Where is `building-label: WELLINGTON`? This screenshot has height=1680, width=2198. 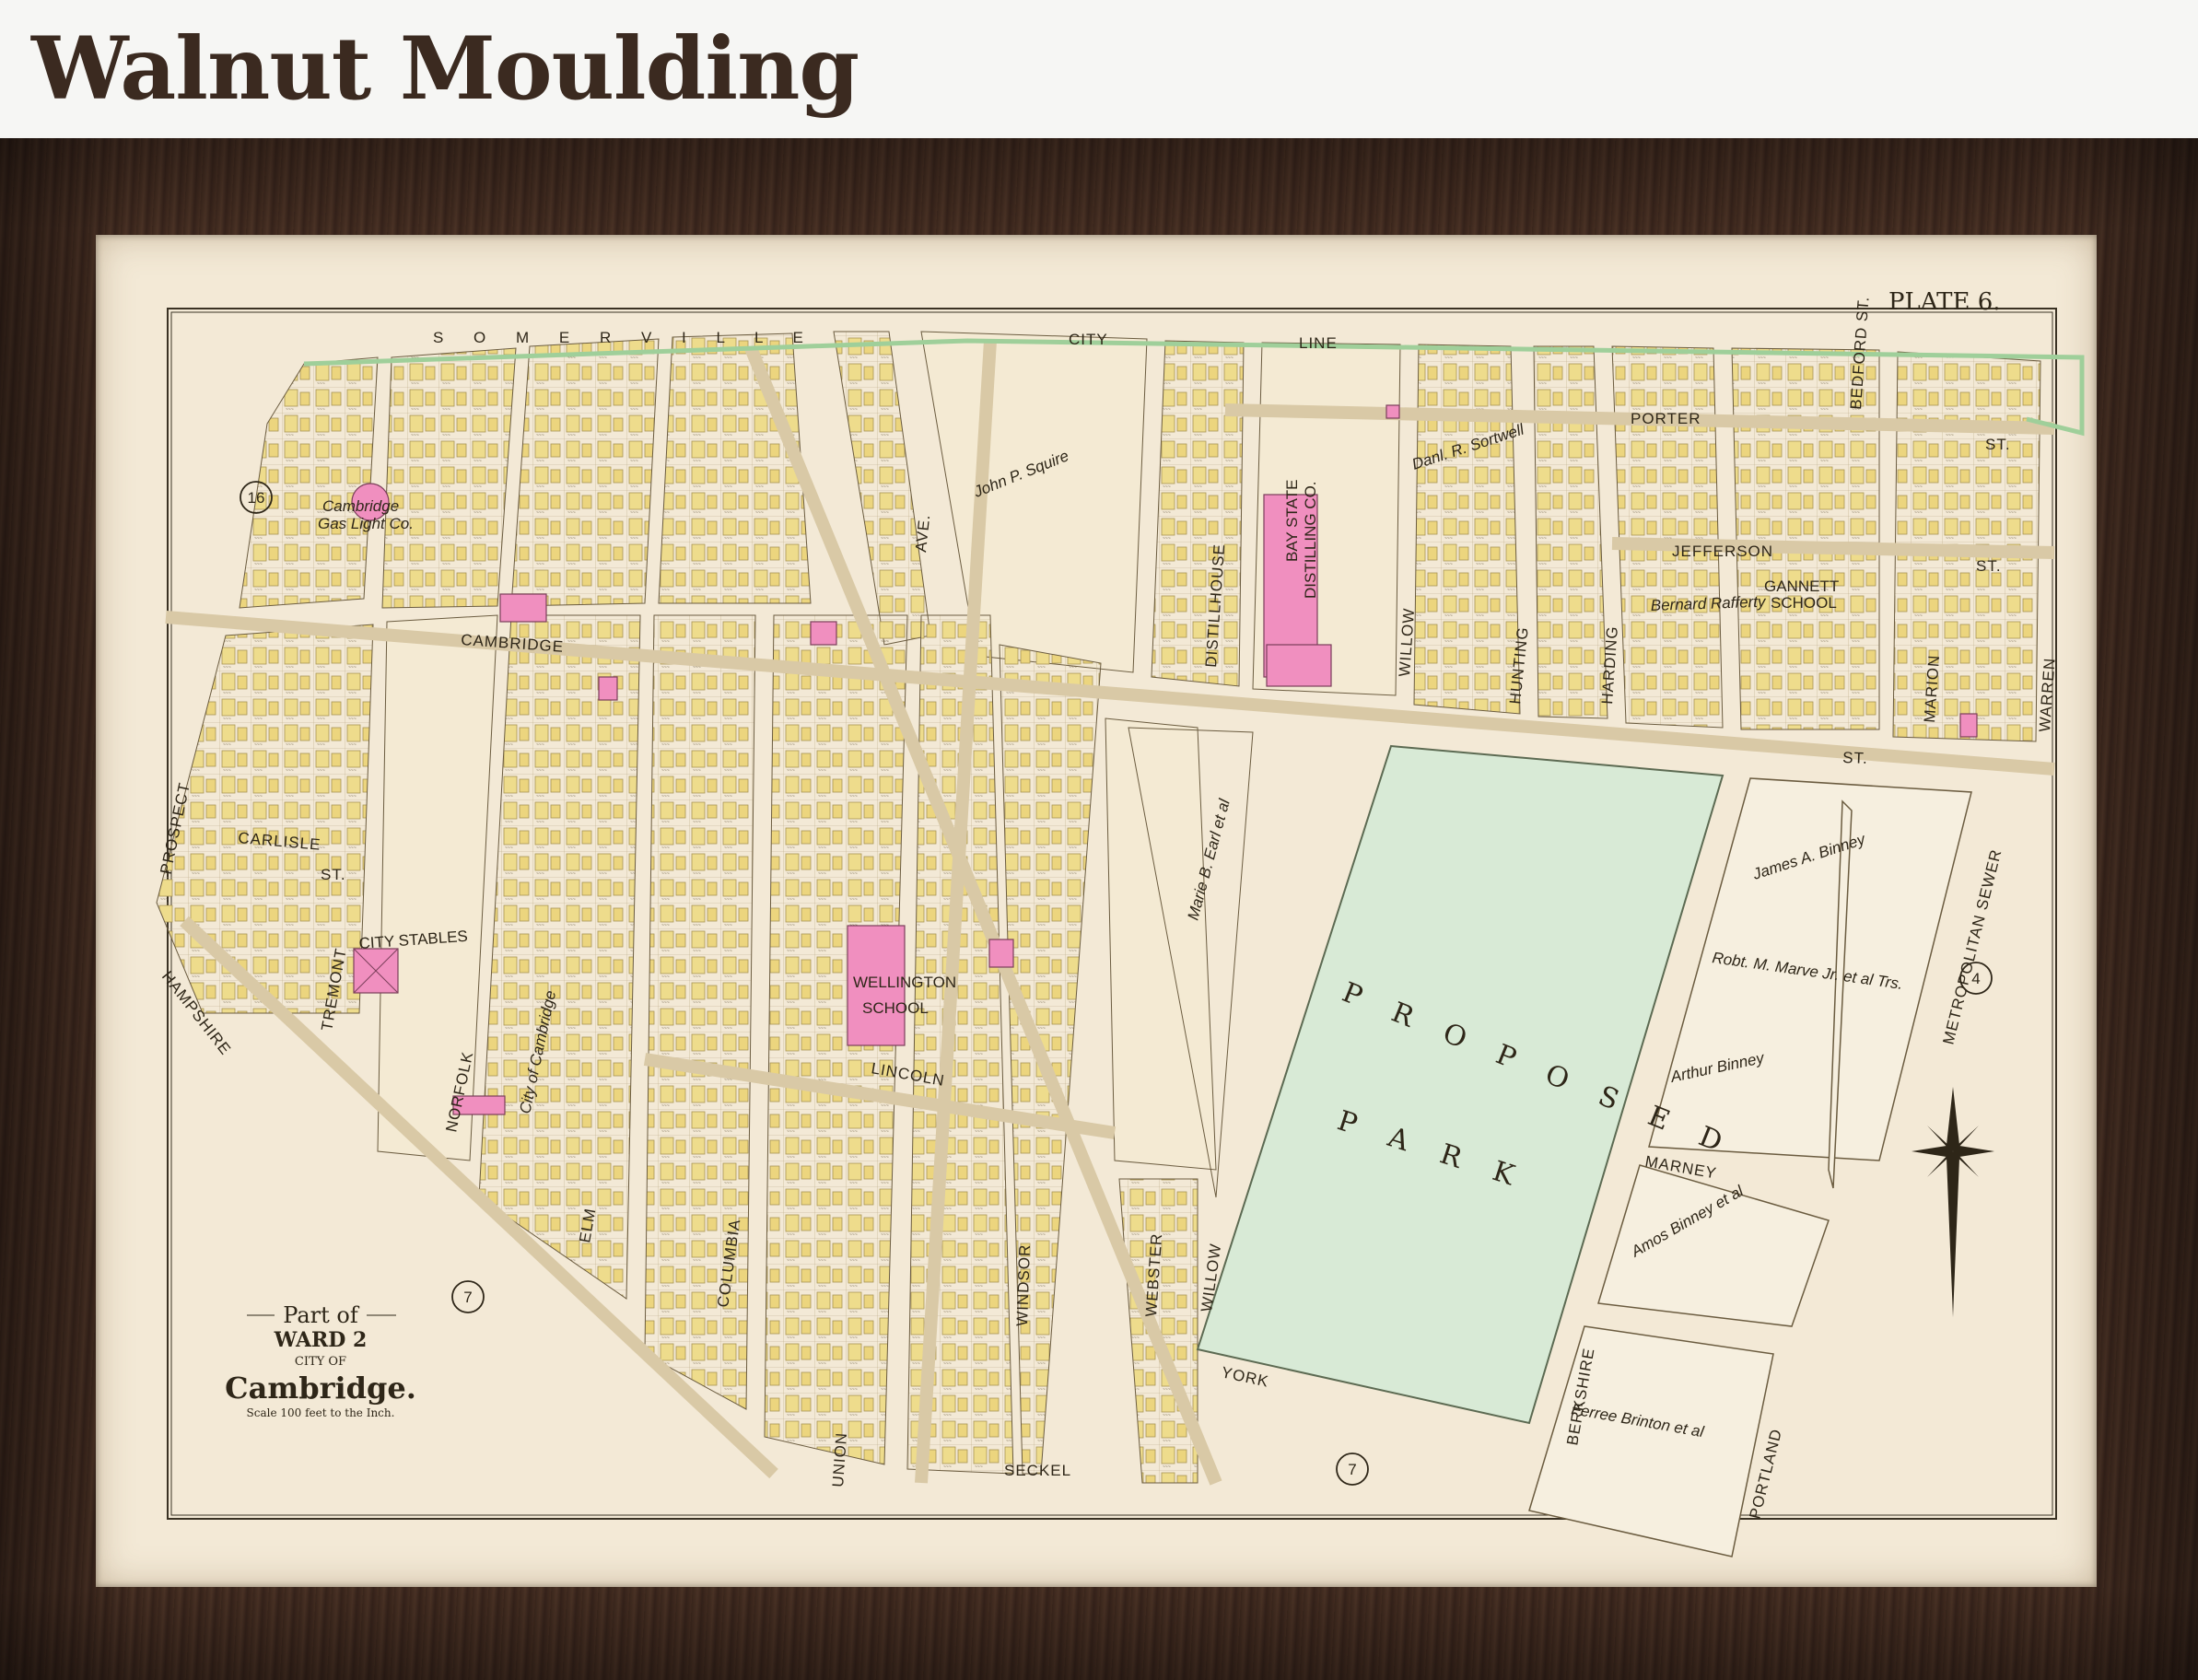
building-label: WELLINGTON is located at coordinates (904, 982).